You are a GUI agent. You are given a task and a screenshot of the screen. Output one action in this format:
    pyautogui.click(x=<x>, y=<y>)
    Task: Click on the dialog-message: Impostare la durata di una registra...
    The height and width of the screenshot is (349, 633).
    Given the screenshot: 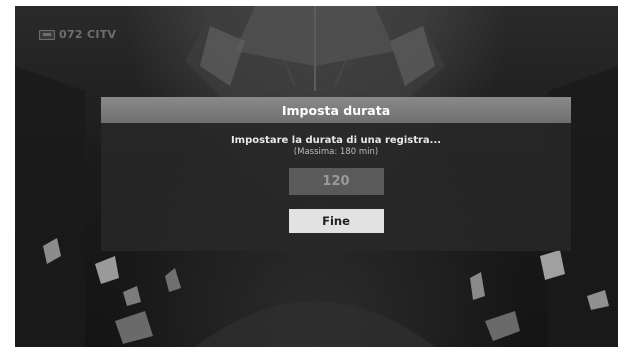 What is the action you would take?
    pyautogui.click(x=336, y=140)
    